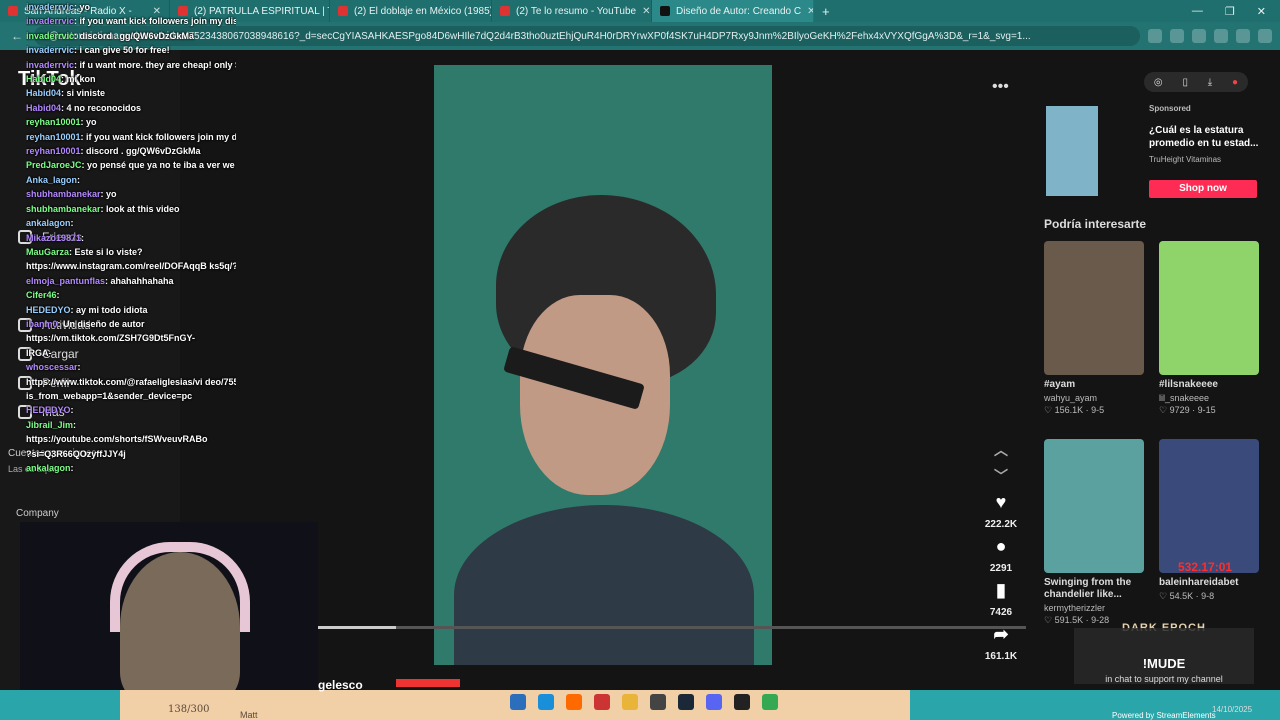 The image size is (1280, 720). What do you see at coordinates (66, 93) in the screenshot?
I see `chat-message: Habid04: si viniste` at bounding box center [66, 93].